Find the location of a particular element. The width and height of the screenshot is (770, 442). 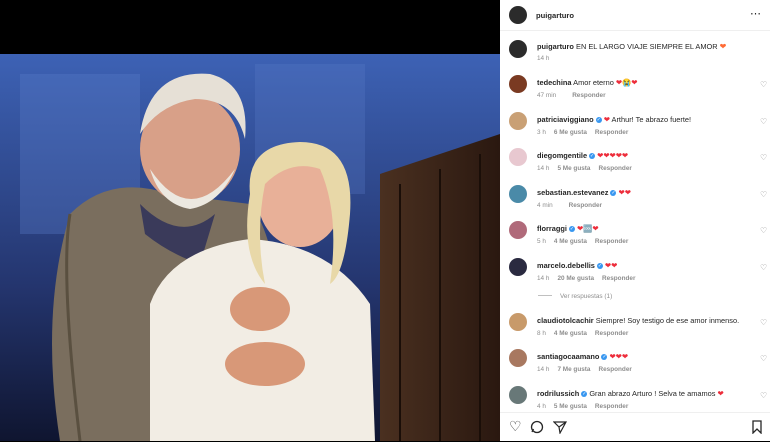

commenter-username: diegomgentile is located at coordinates (562, 155).